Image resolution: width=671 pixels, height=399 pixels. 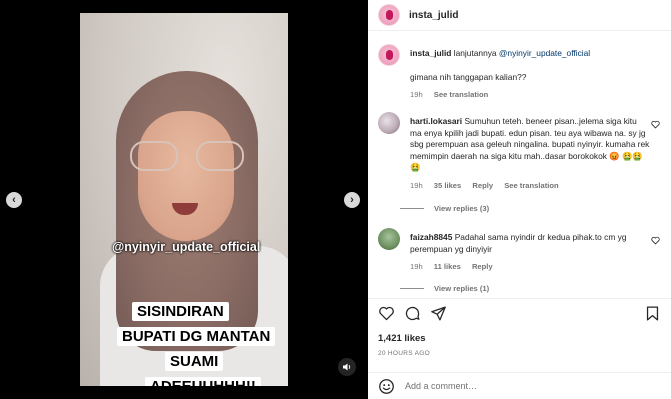 I want to click on comment-likes: 11 likes, so click(x=447, y=266).